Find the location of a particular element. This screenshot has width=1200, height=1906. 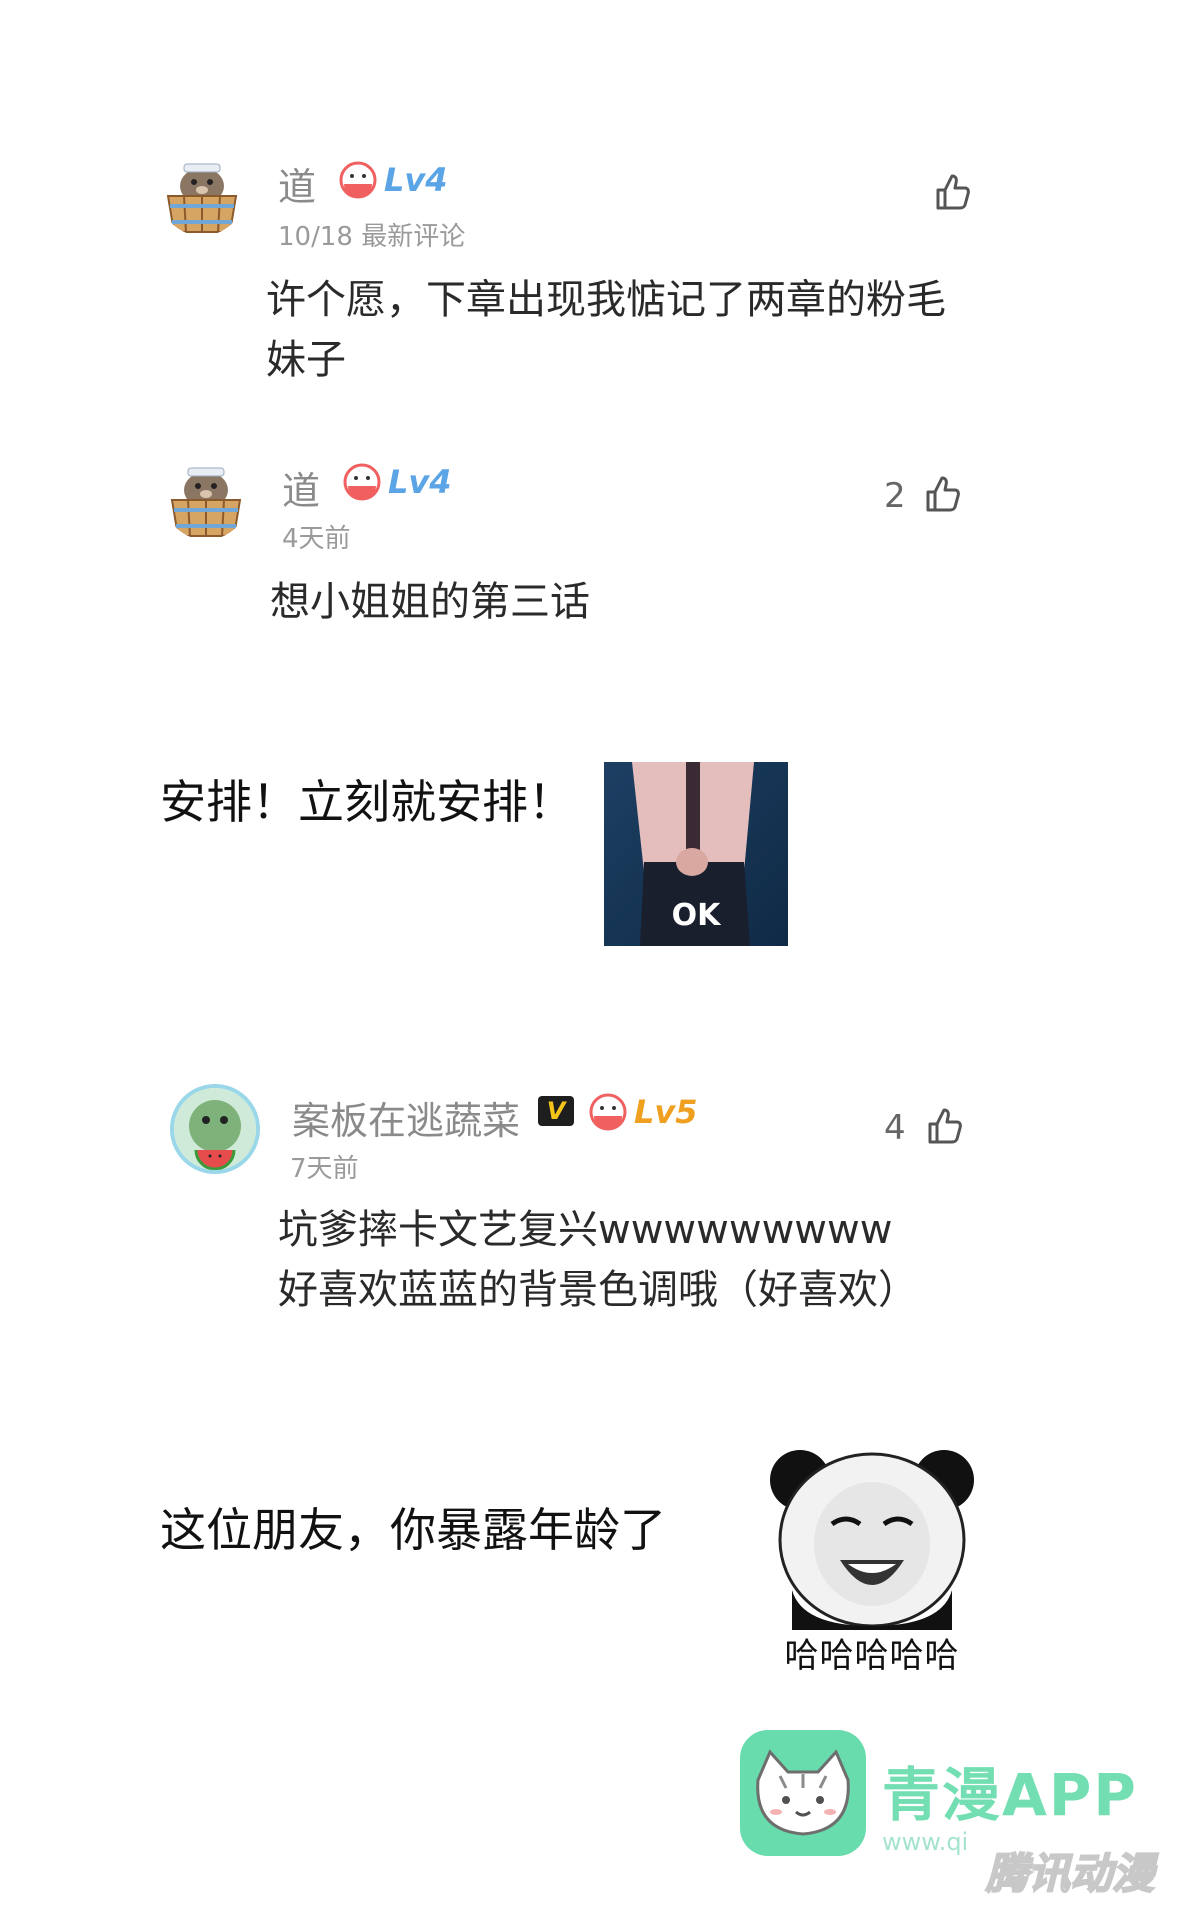

like-count: 2 is located at coordinates (895, 496).